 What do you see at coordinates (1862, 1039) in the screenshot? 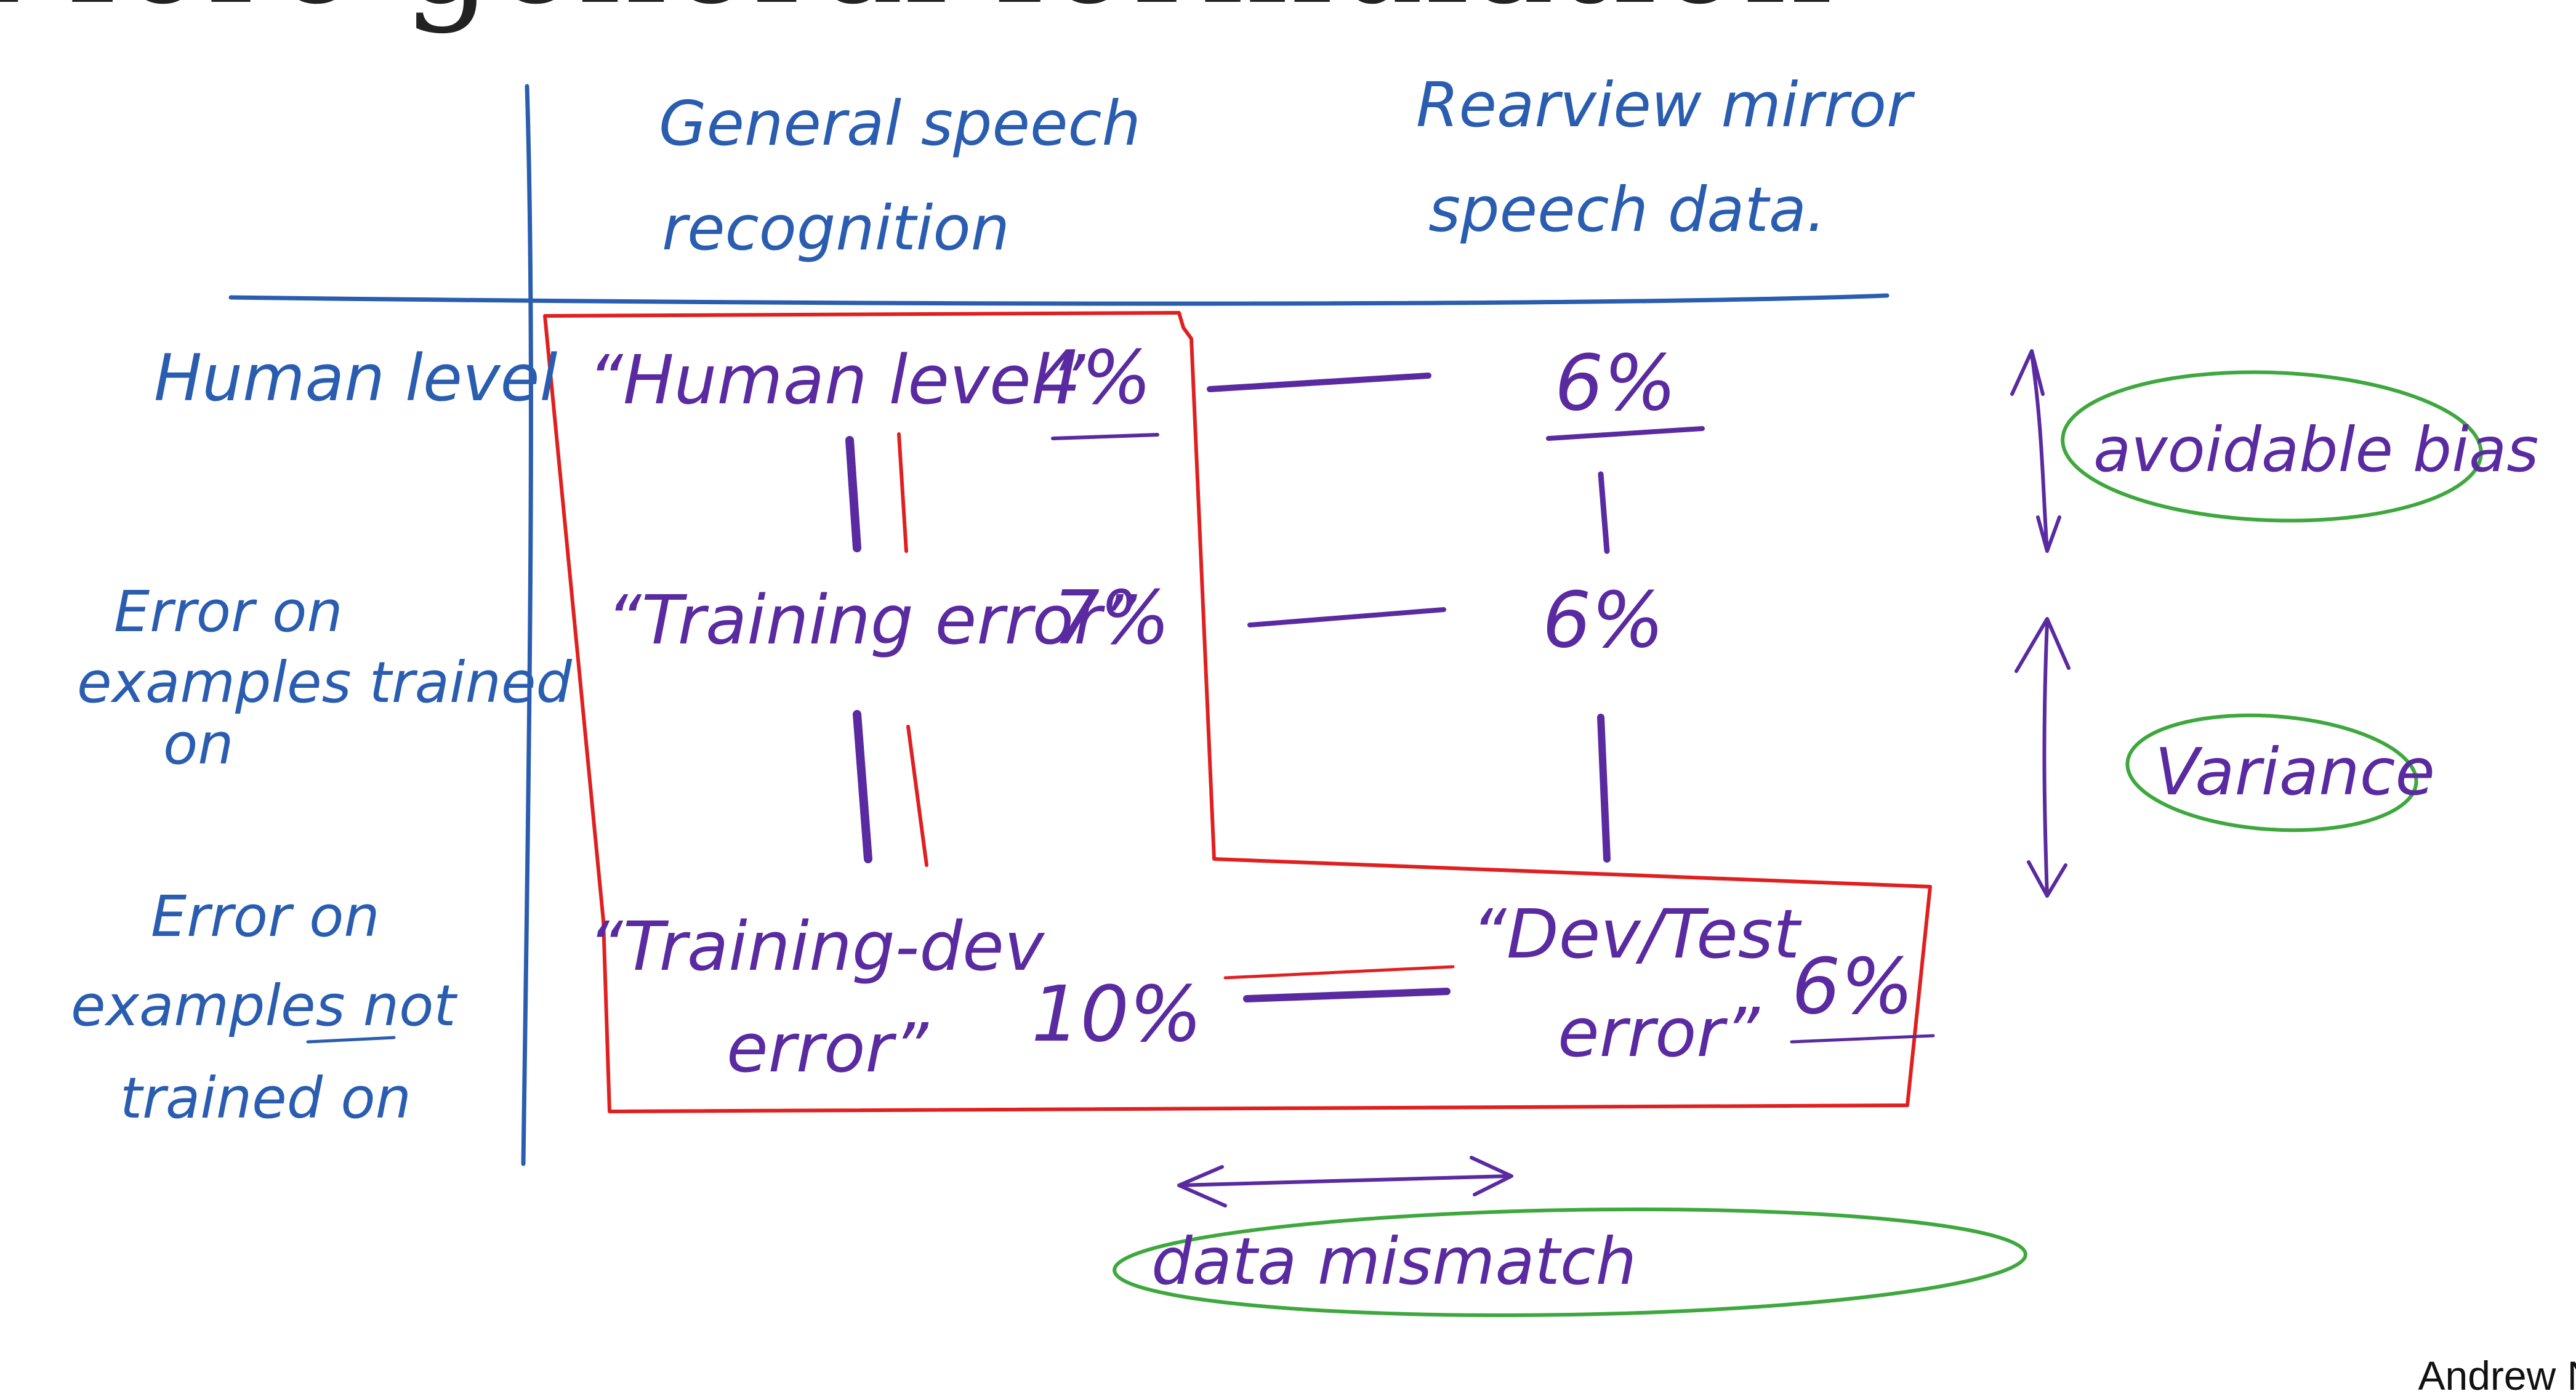
I see `underline-test-6-percent` at bounding box center [1862, 1039].